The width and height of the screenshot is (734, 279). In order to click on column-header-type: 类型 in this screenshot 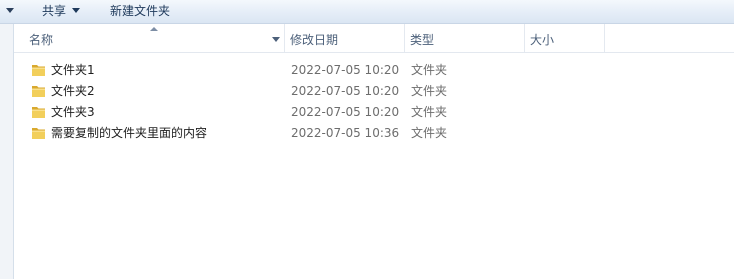, I will do `click(465, 38)`.